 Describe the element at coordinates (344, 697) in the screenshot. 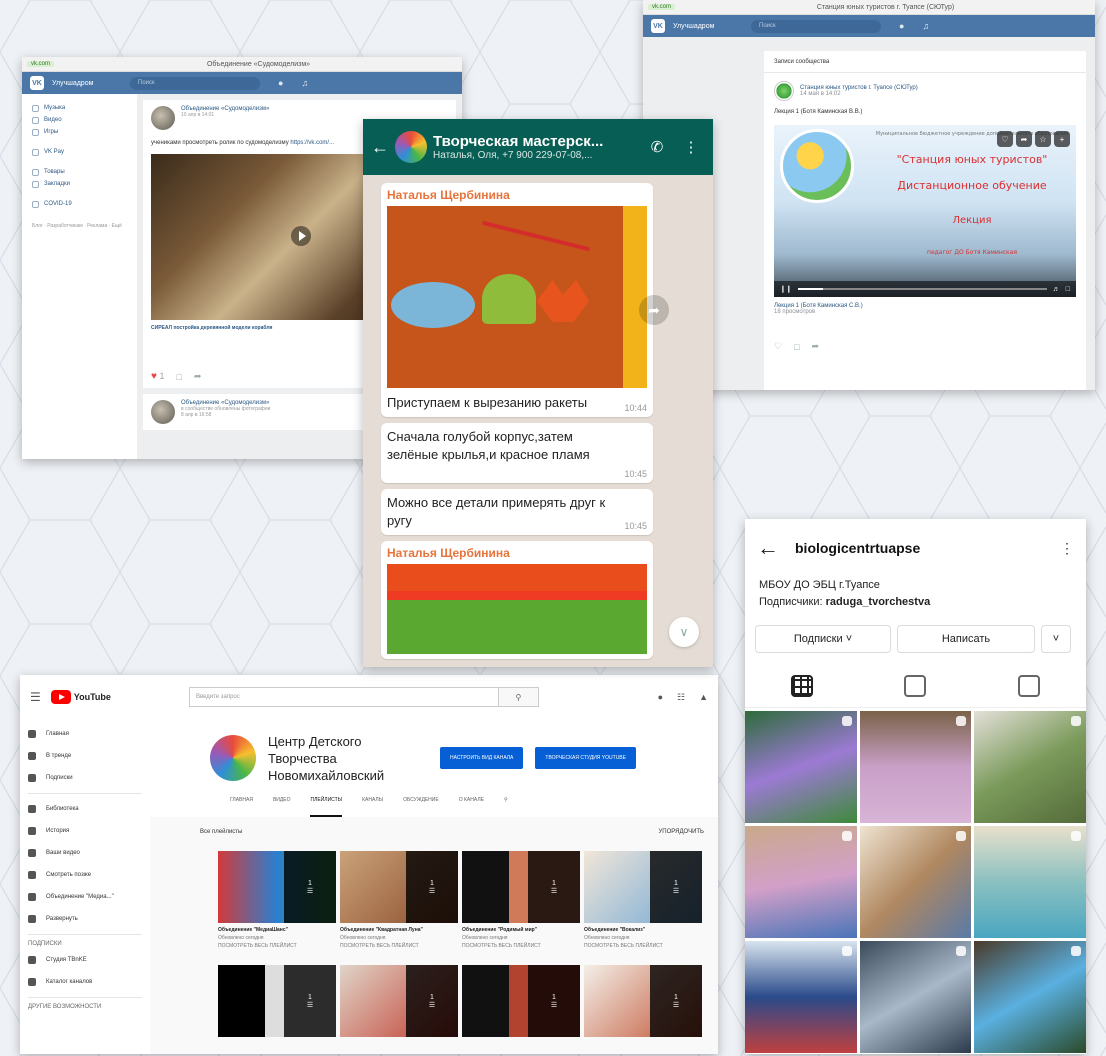

I see `search-input: Введите запрос` at that location.